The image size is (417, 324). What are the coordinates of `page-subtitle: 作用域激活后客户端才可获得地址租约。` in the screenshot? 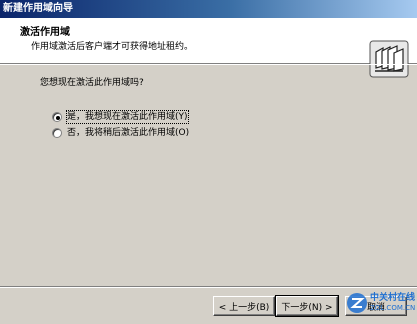 It's located at (112, 47).